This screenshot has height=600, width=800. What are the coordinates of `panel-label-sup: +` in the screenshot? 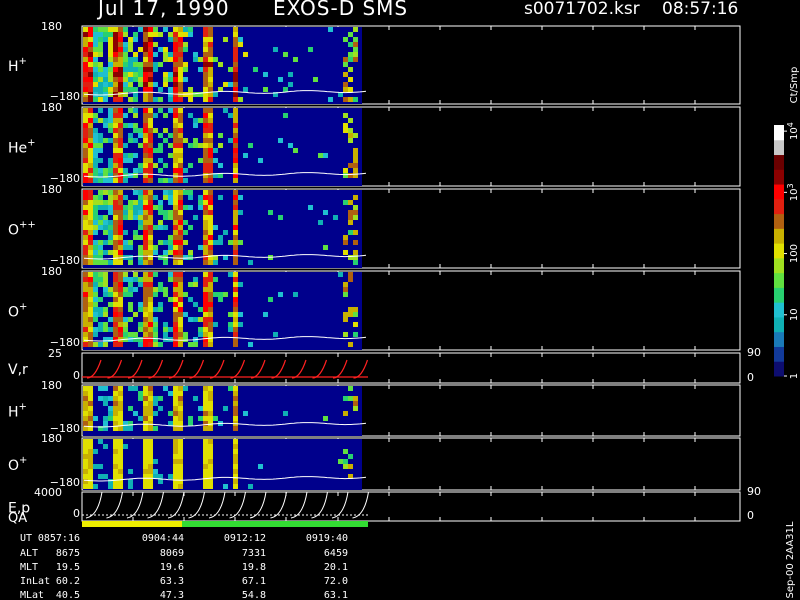 It's located at (31, 143).